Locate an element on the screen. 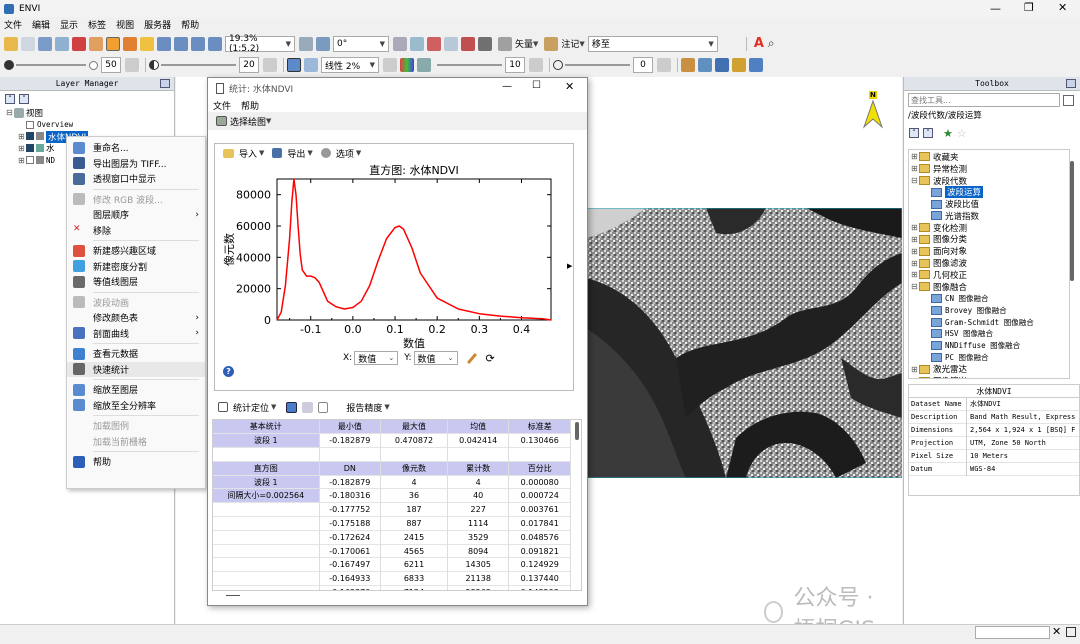  stats-menu-help: 帮助 is located at coordinates (250, 105).